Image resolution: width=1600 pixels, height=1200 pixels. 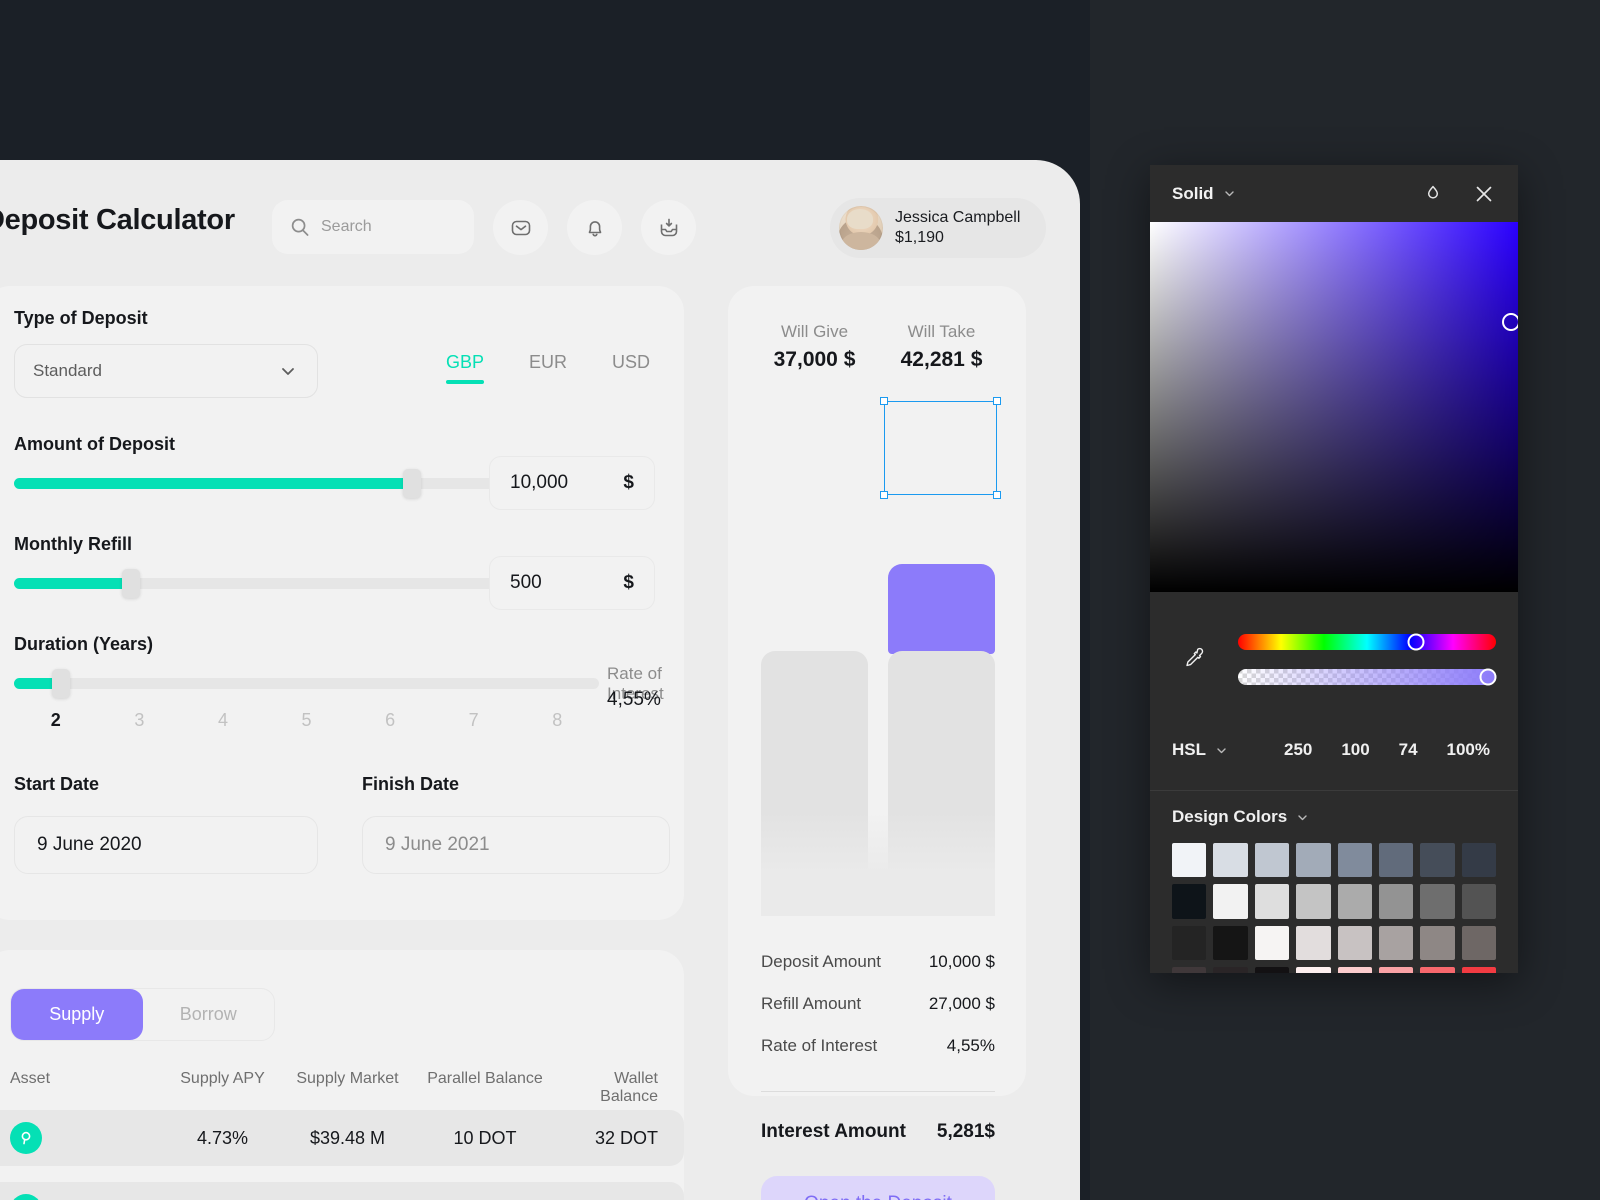 What do you see at coordinates (628, 482) in the screenshot?
I see `amount-unit: $` at bounding box center [628, 482].